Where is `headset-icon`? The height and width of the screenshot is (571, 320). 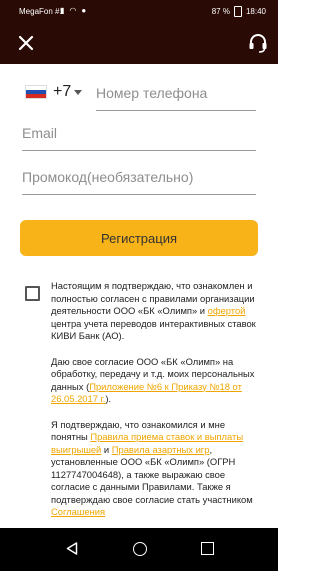 headset-icon is located at coordinates (258, 43).